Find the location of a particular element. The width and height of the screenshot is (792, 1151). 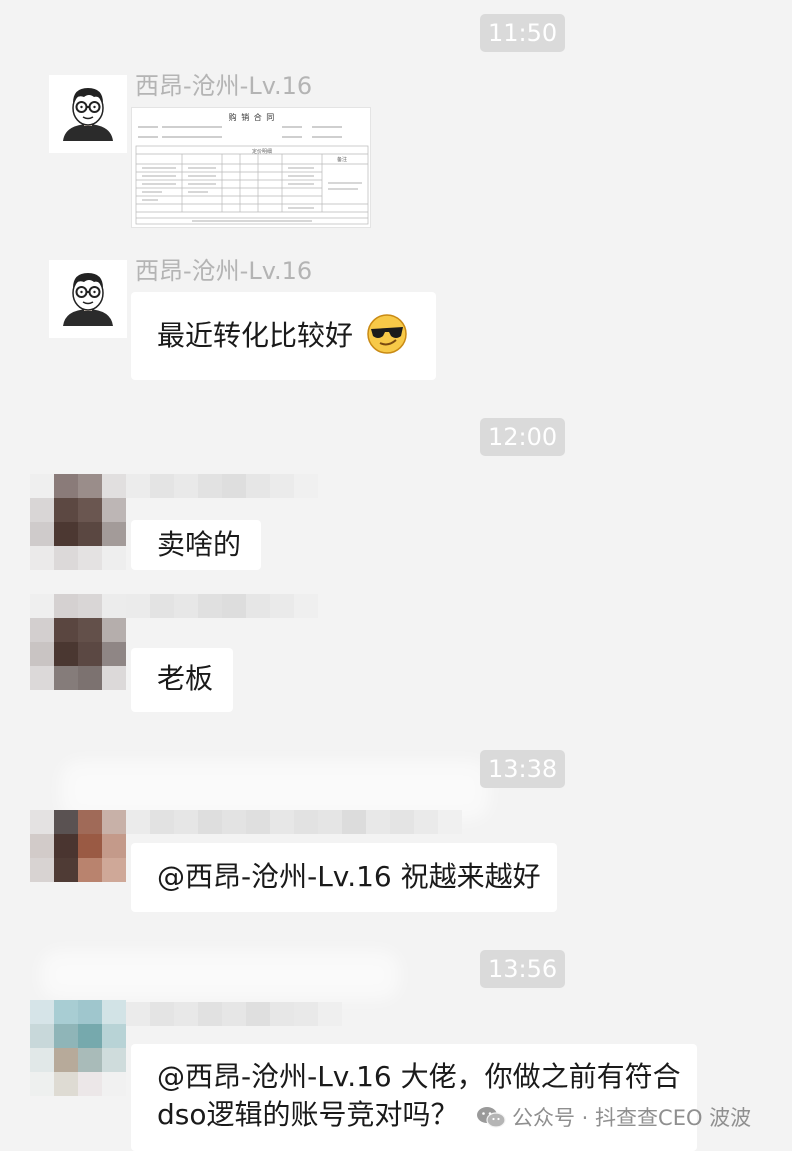

watermark-text: 公众号 · 抖查查CEO 波波 is located at coordinates (632, 1118).